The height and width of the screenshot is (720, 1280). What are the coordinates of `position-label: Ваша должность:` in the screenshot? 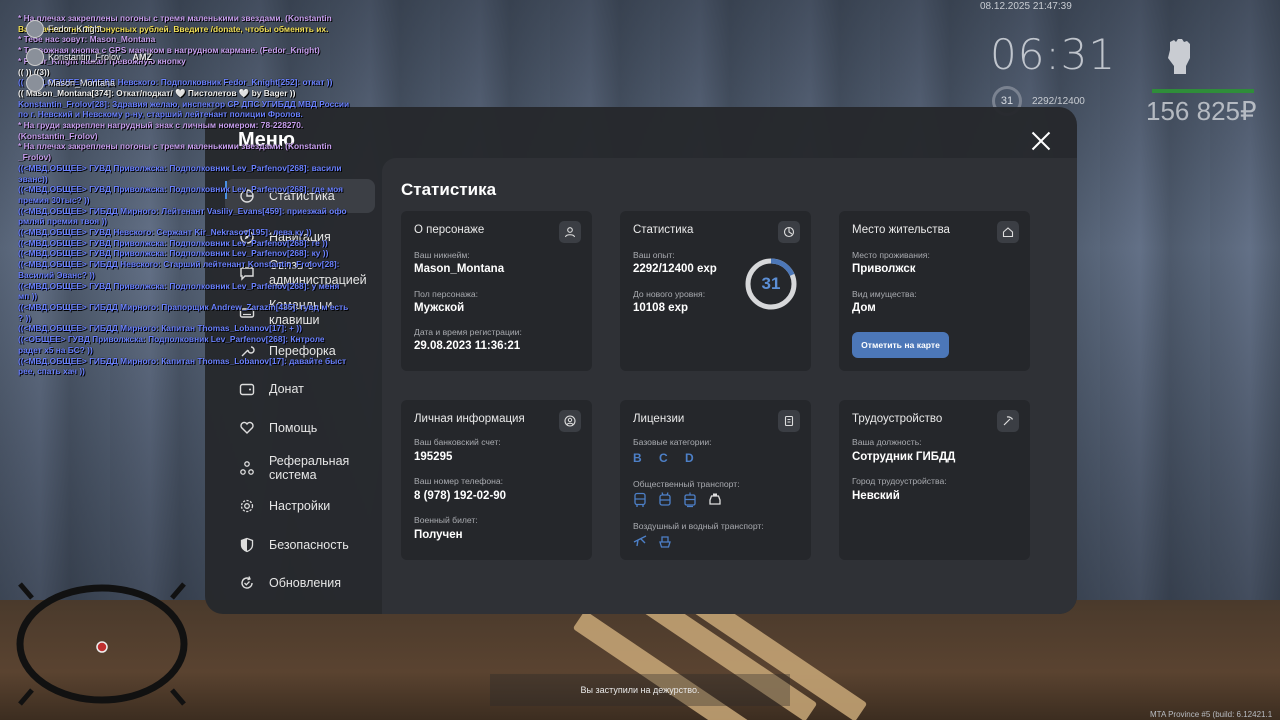 It's located at (887, 442).